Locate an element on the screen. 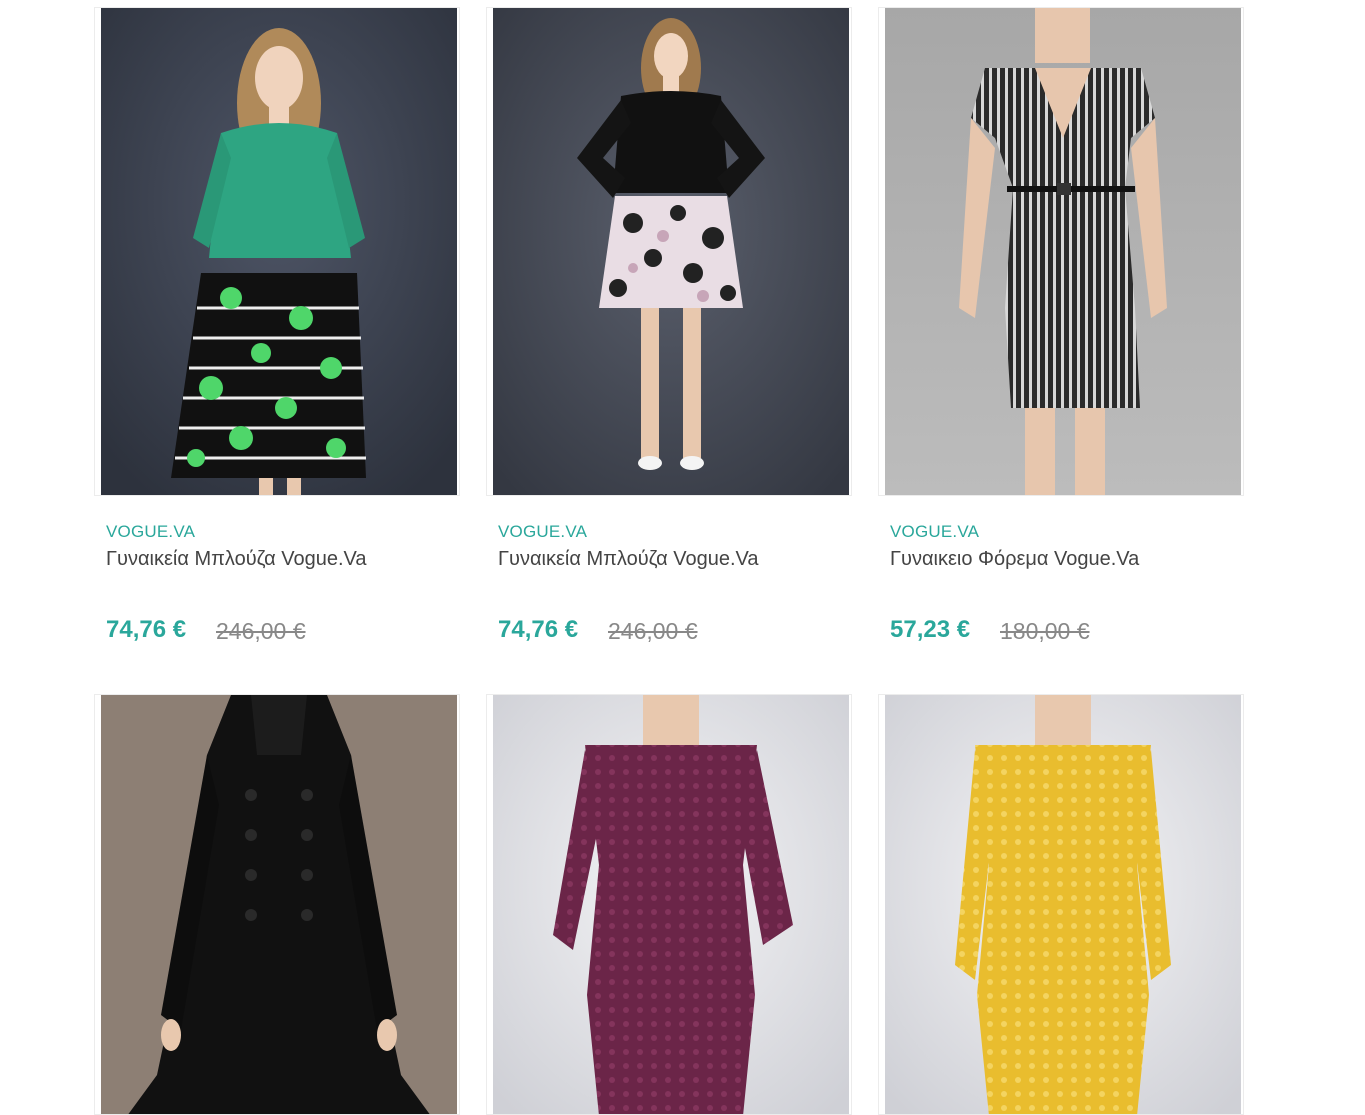  product-photo-striped-dress is located at coordinates (1063, 251).